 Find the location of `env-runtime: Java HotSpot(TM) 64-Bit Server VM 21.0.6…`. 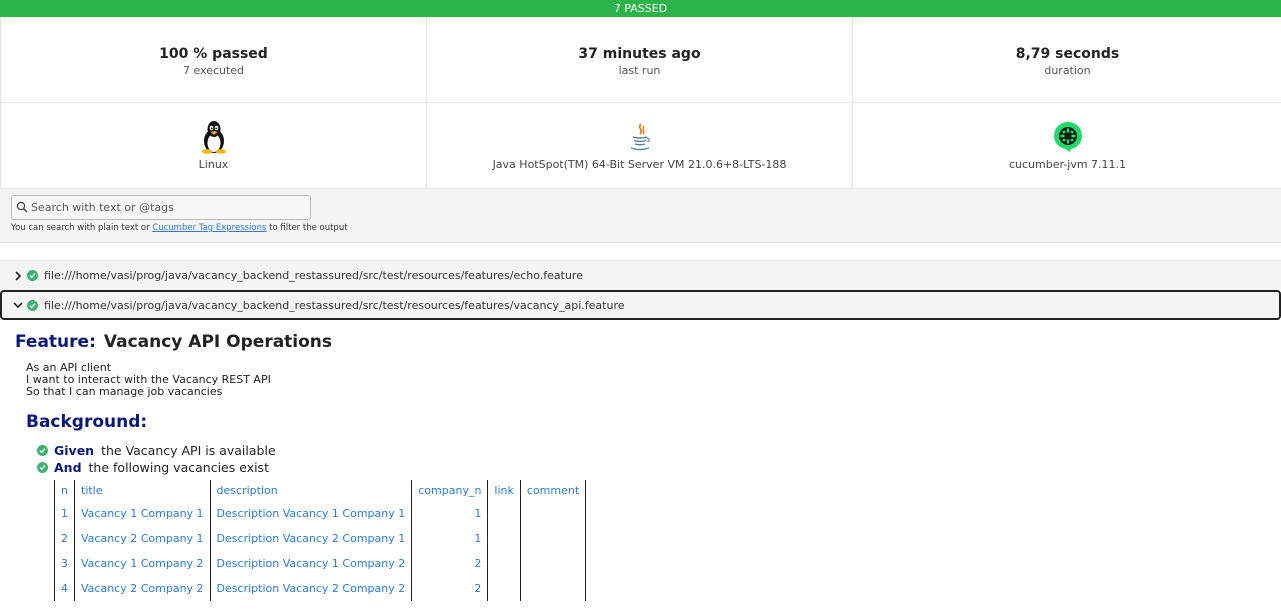

env-runtime: Java HotSpot(TM) 64-Bit Server VM 21.0.6… is located at coordinates (640, 146).